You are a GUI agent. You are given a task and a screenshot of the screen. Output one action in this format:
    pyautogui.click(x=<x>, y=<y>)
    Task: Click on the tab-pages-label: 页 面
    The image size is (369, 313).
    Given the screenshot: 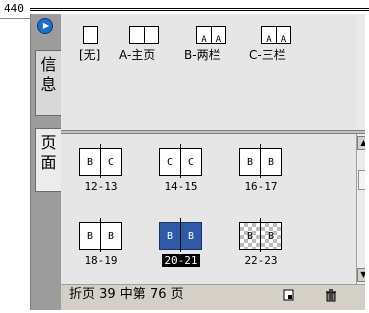 What is the action you would take?
    pyautogui.click(x=48, y=152)
    